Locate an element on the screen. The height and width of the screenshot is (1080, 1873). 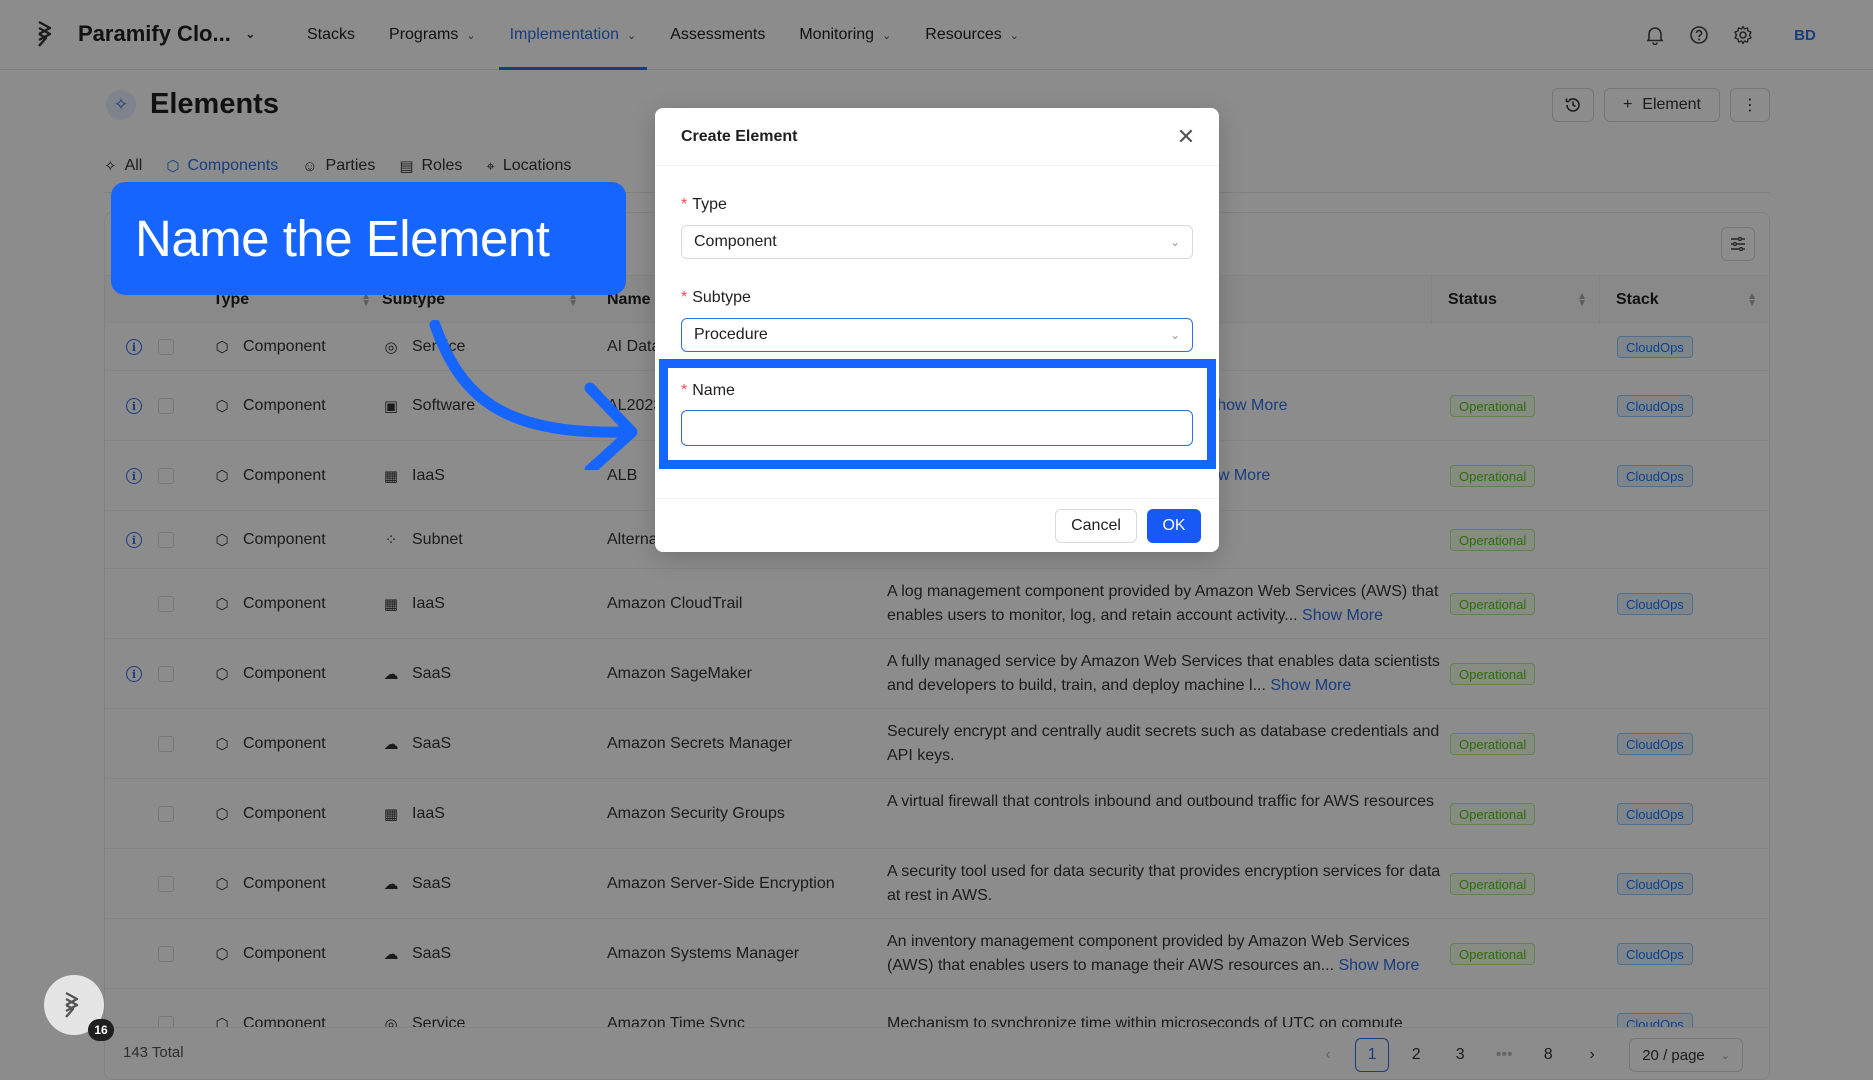
paramify-logo-icon is located at coordinates (72, 1004).